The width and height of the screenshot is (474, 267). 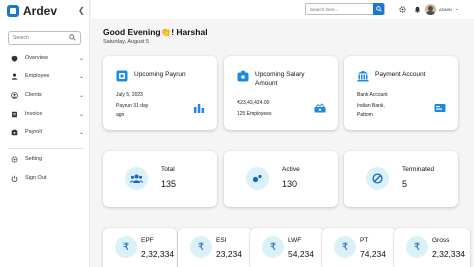 I want to click on sidebar-divider, so click(x=46, y=148).